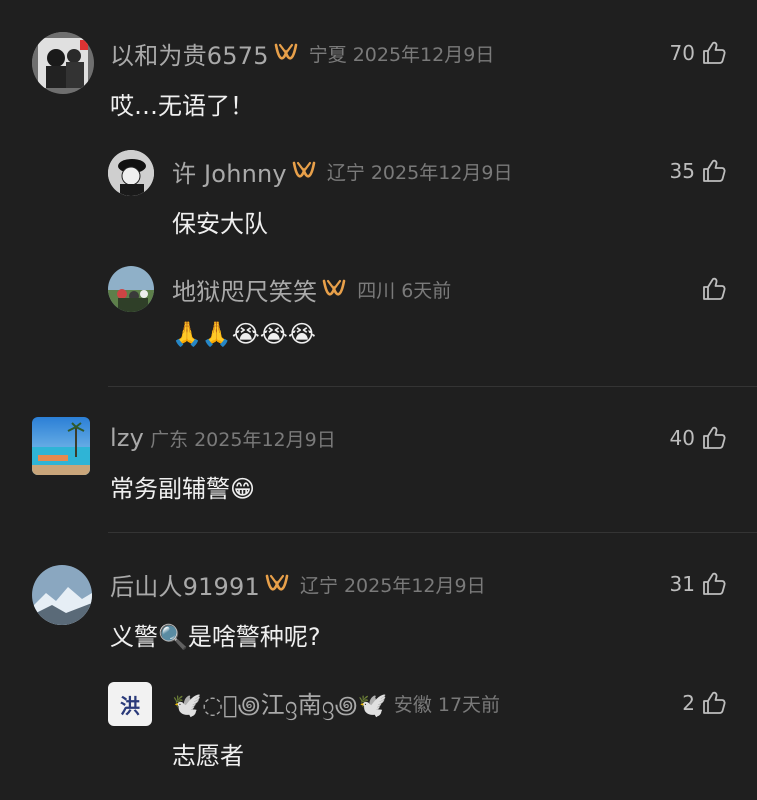  What do you see at coordinates (469, 704) in the screenshot?
I see `timestamp: 17天前` at bounding box center [469, 704].